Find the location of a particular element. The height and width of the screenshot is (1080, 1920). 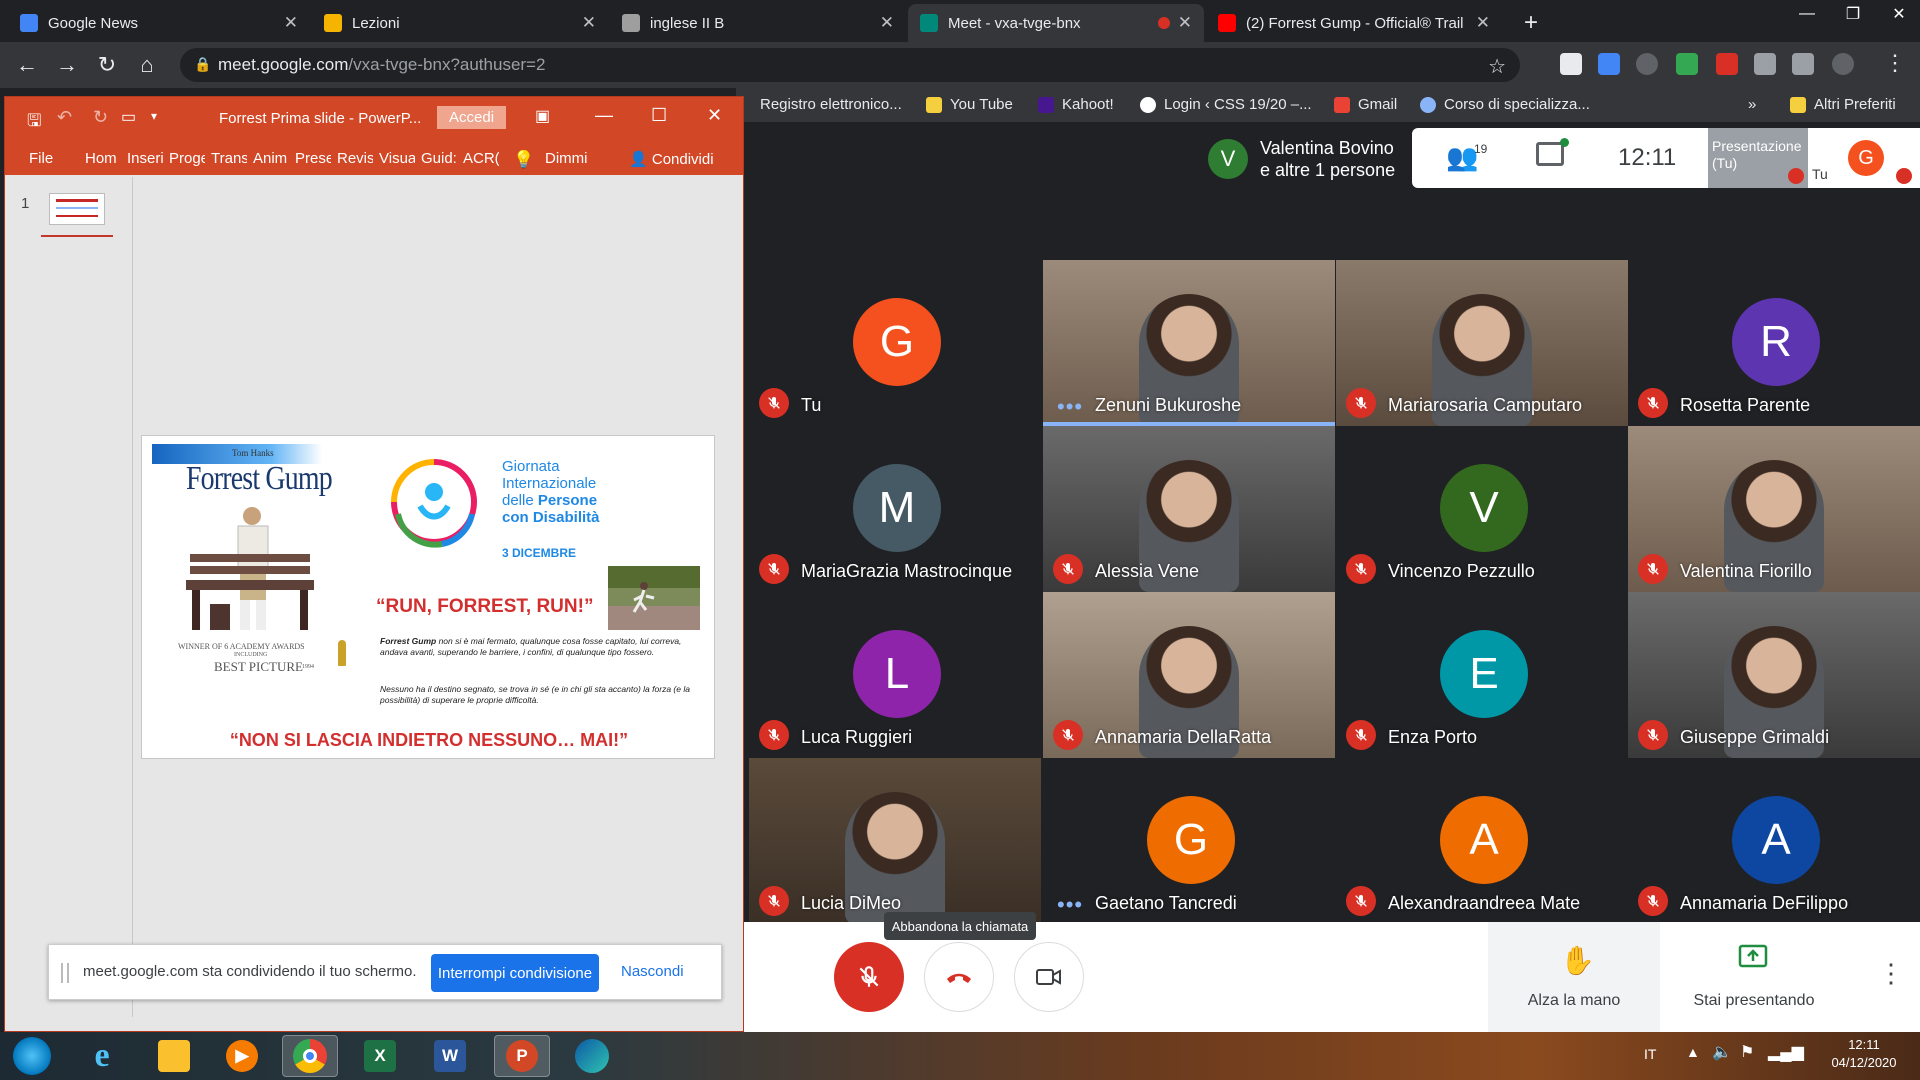

ribbon-tab-insert: Inseri is located at coordinates (146, 158).